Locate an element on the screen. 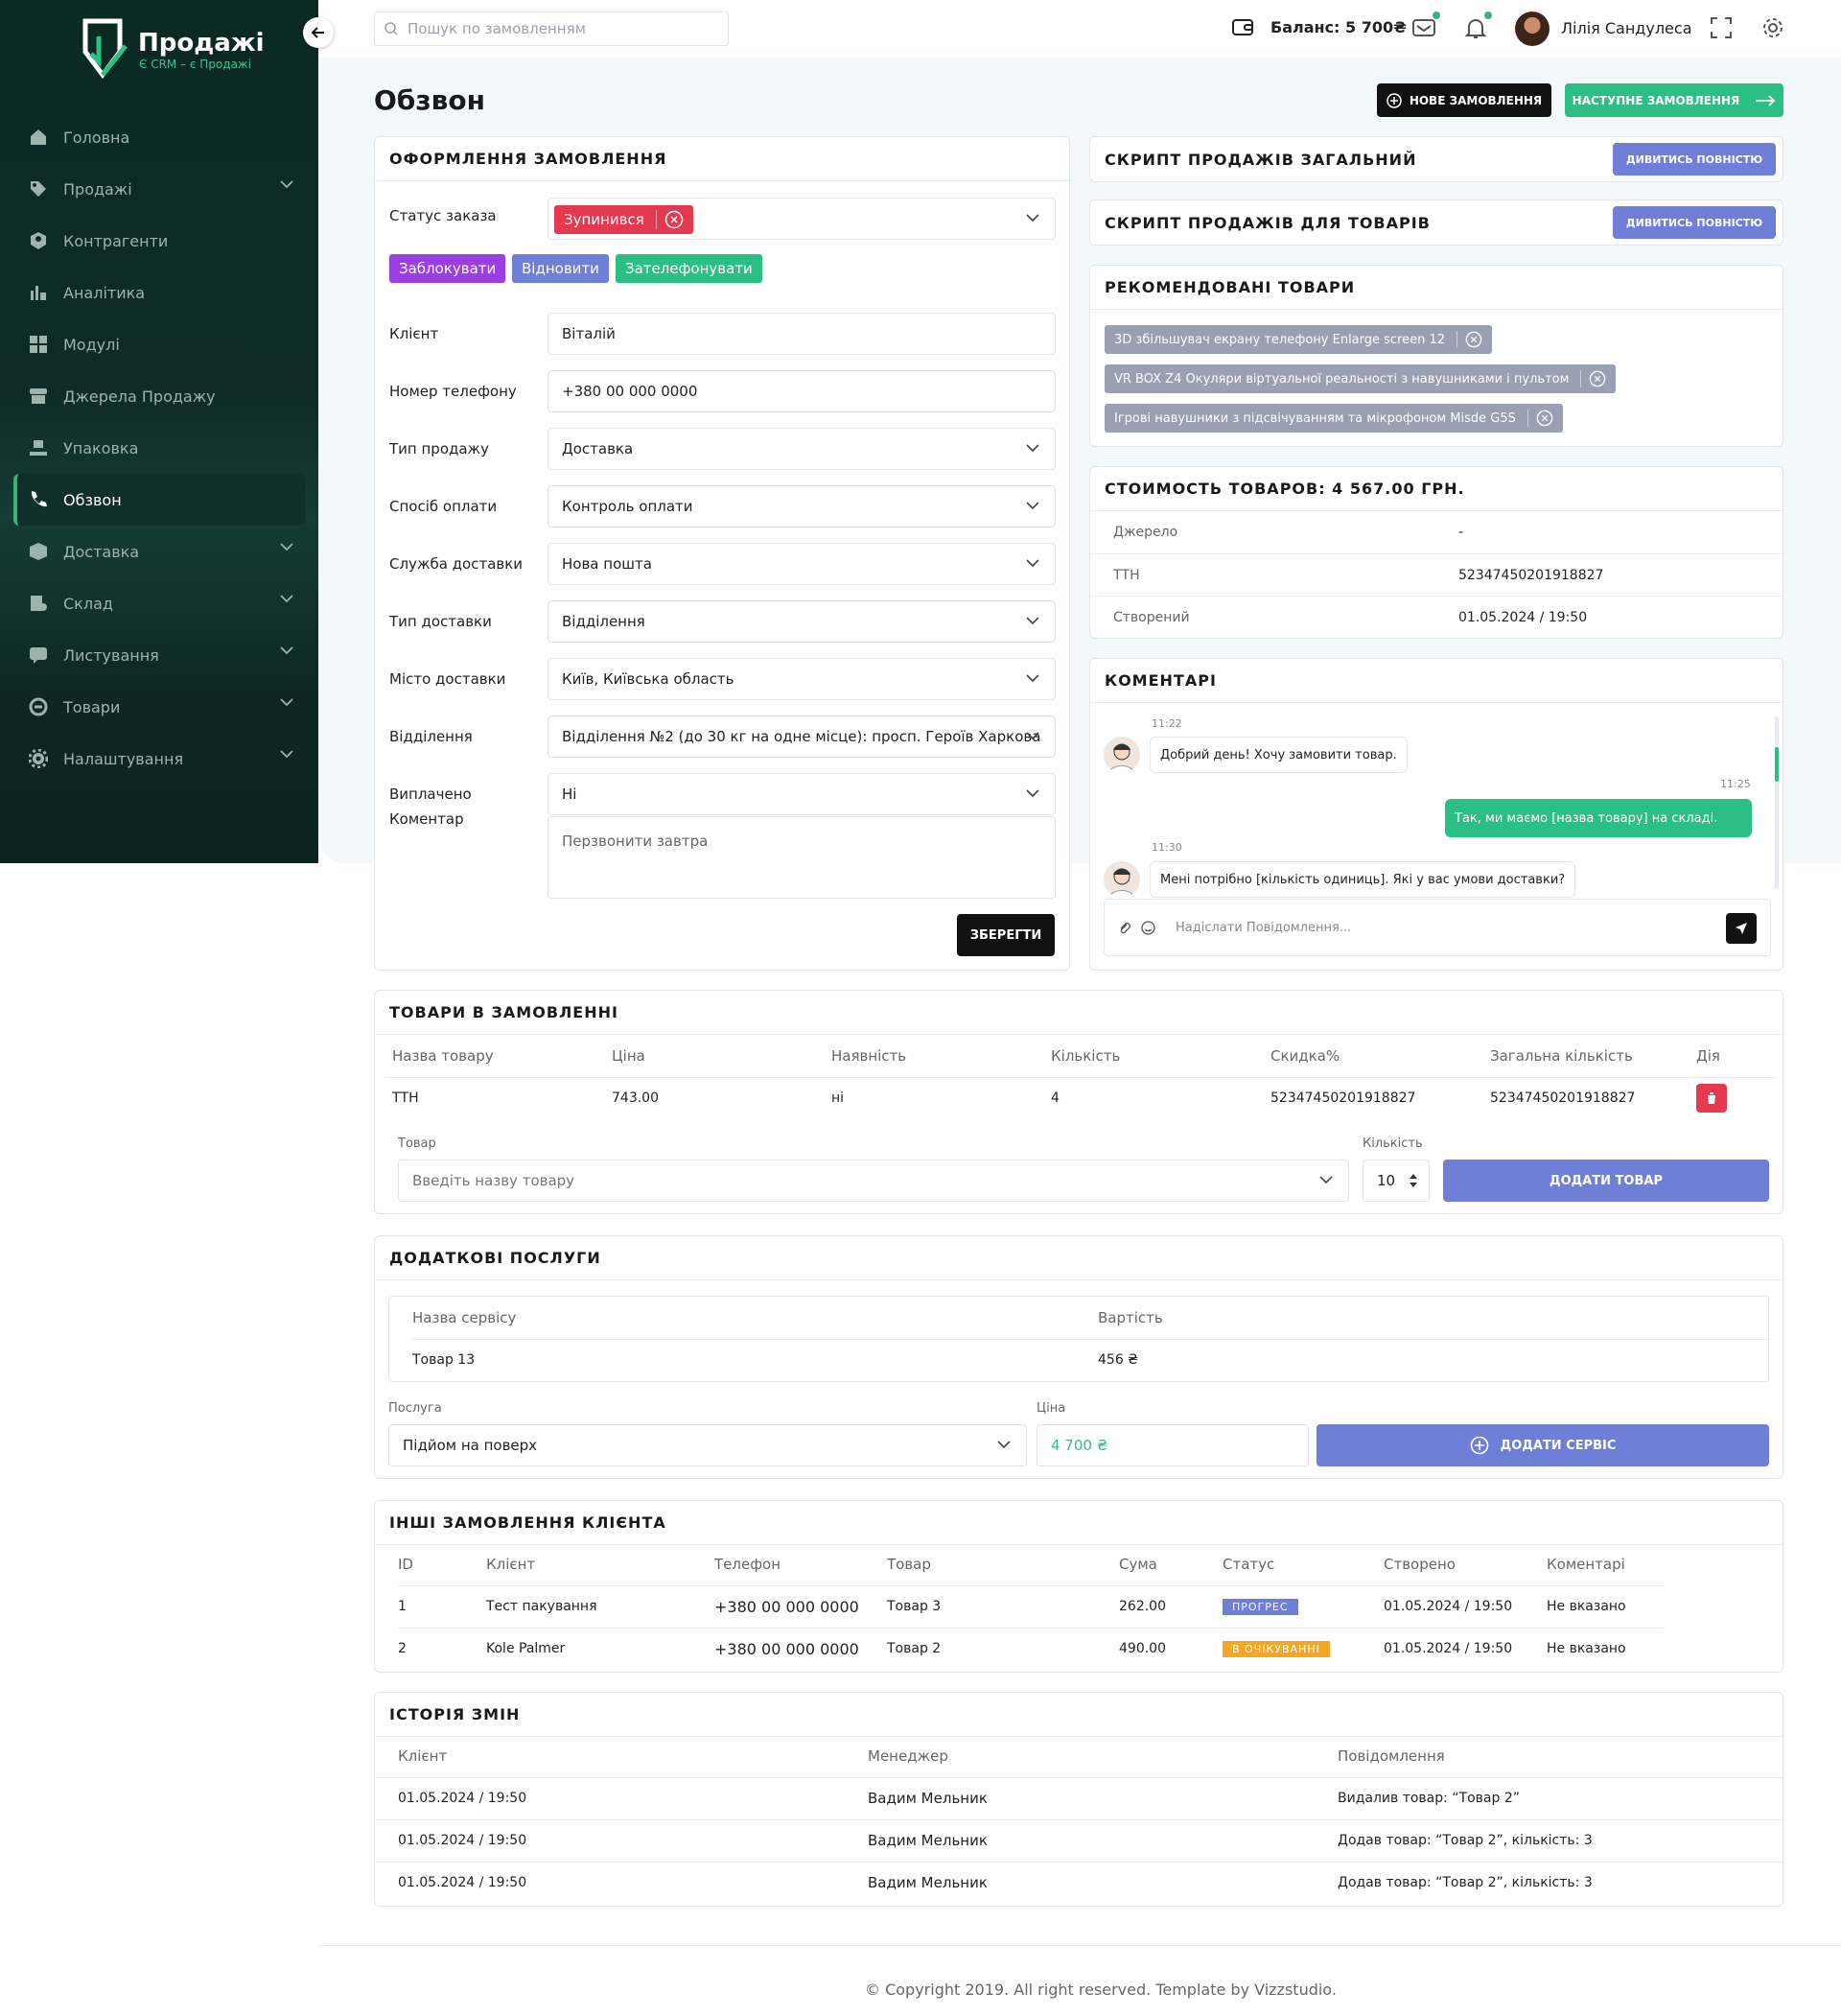 The image size is (1841, 2016). restore-button: Відновити is located at coordinates (560, 269).